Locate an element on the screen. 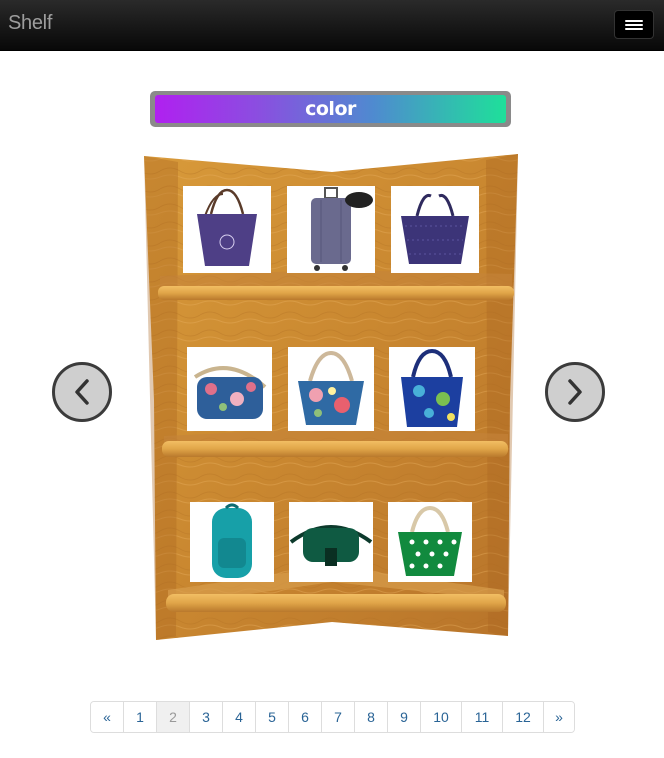 The image size is (664, 758). product-teal-backpack is located at coordinates (232, 542).